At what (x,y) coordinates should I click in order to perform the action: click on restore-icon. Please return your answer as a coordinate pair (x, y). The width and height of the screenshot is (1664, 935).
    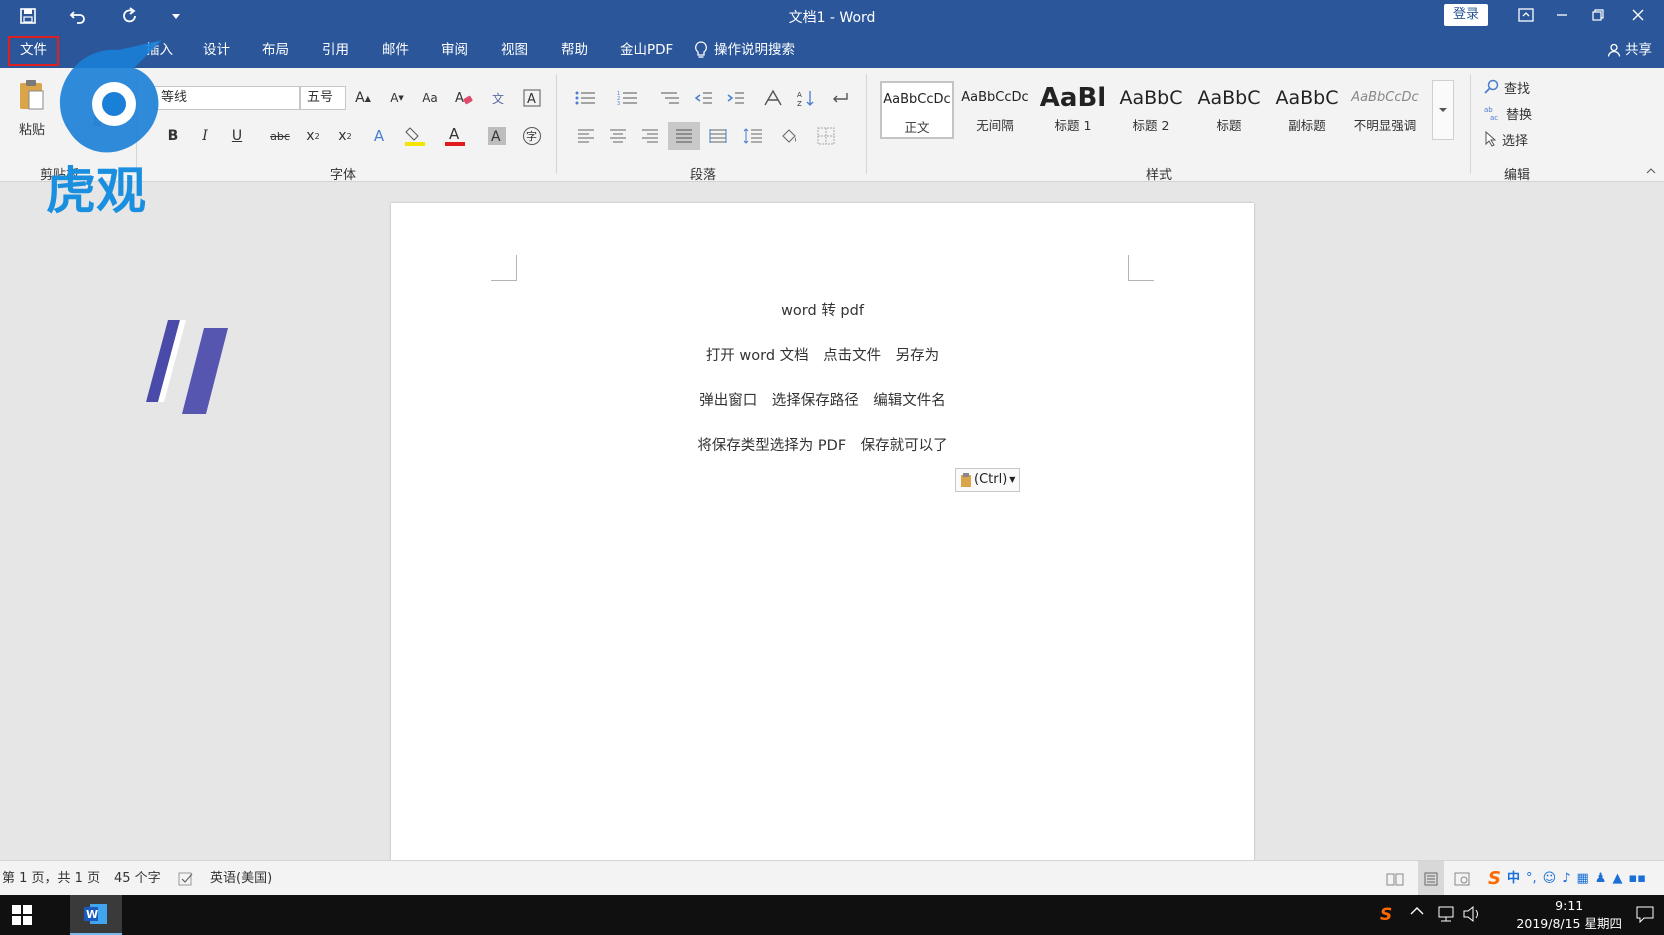
    Looking at the image, I should click on (1598, 15).